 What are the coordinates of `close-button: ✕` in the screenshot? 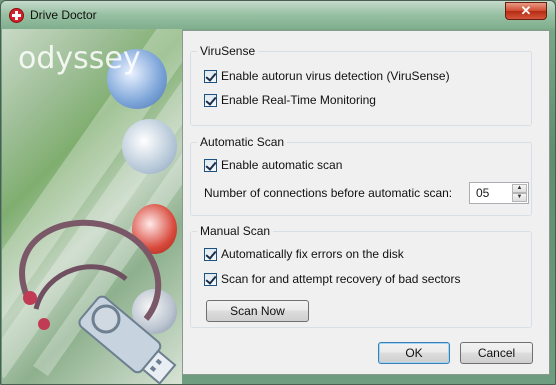 It's located at (526, 11).